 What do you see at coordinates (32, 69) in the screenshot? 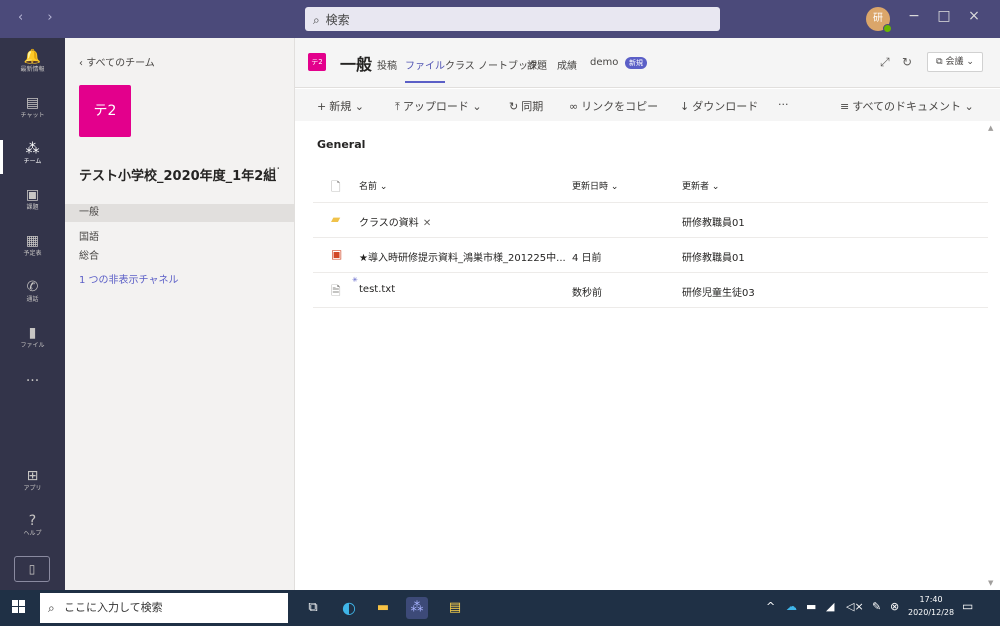
I see `rail-label: 最新情報` at bounding box center [32, 69].